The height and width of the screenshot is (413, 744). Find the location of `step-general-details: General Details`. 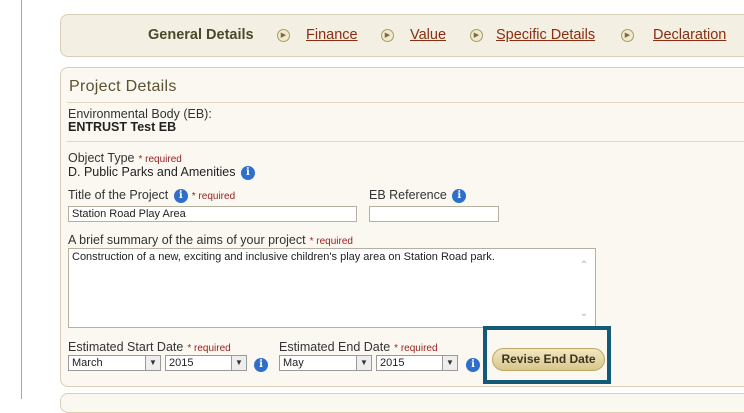

step-general-details: General Details is located at coordinates (201, 35).